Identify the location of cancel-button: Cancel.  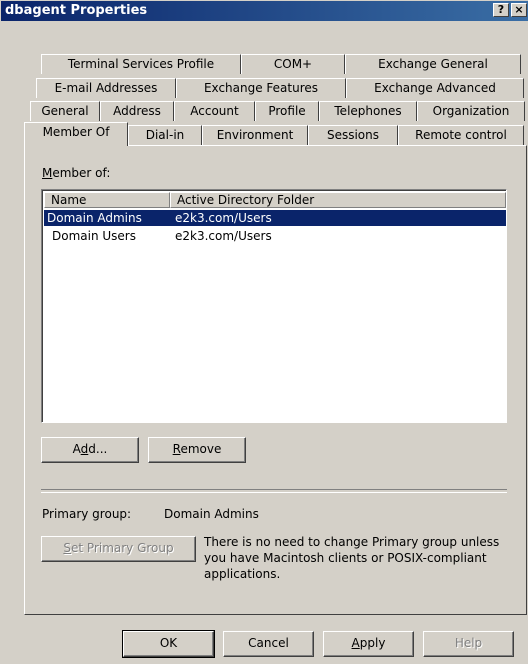
(268, 644).